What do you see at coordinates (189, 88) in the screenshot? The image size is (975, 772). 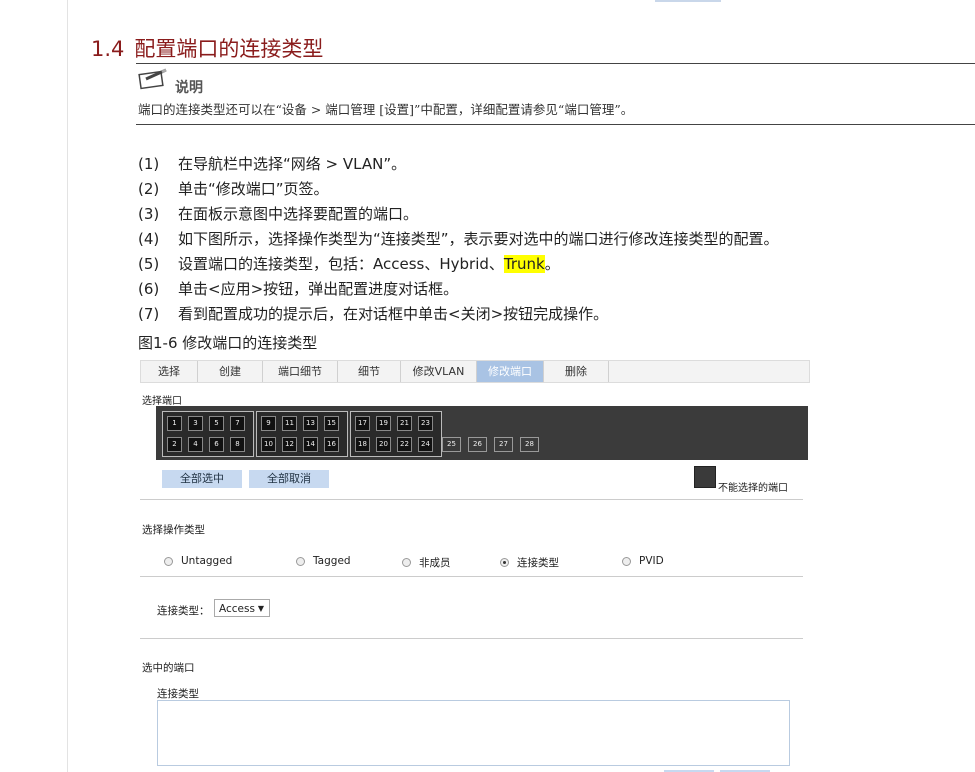 I see `note-title: 说明` at bounding box center [189, 88].